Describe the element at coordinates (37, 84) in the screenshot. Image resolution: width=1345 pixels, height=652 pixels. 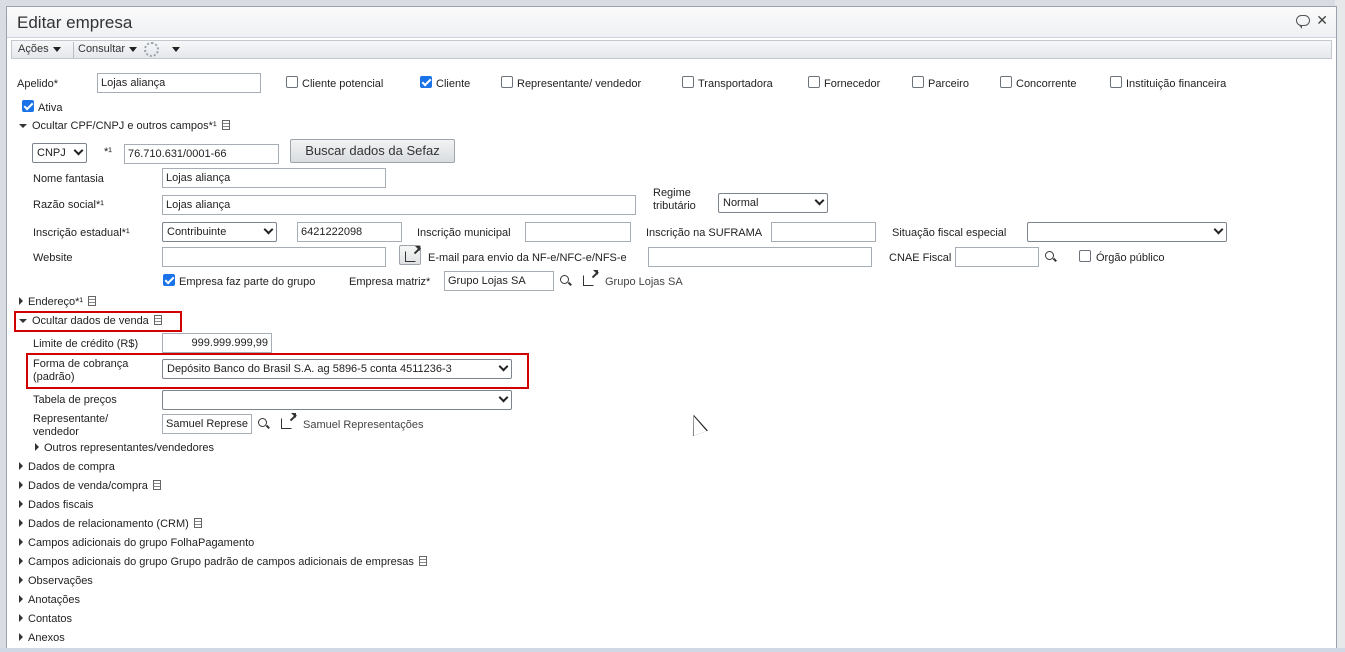
I see `apelido-label: Apelido*` at that location.